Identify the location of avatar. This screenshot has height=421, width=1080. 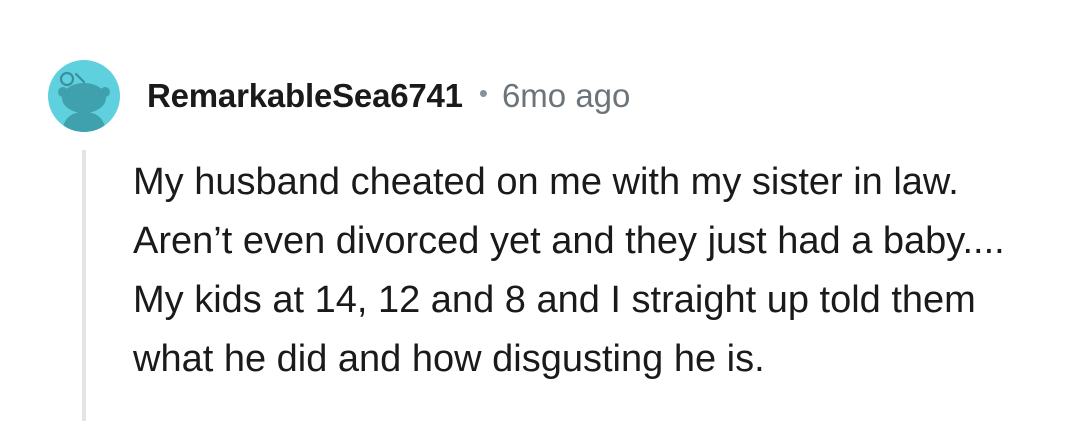
(84, 96).